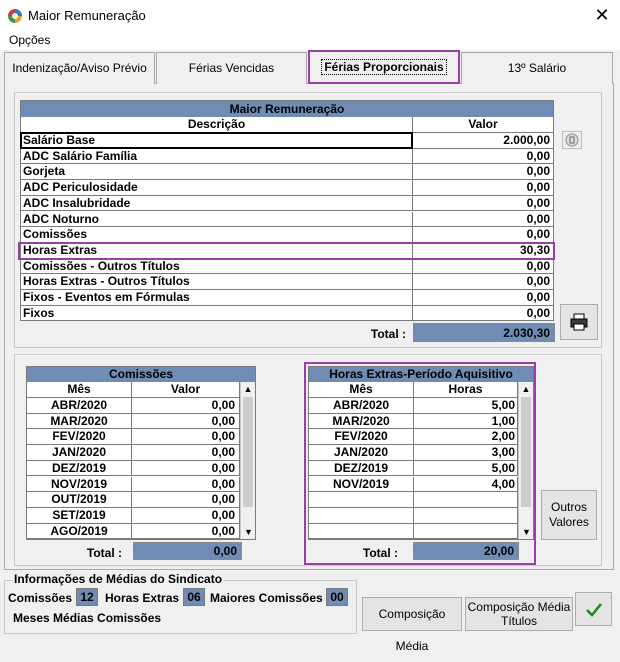  I want to click on ok-button, so click(593, 609).